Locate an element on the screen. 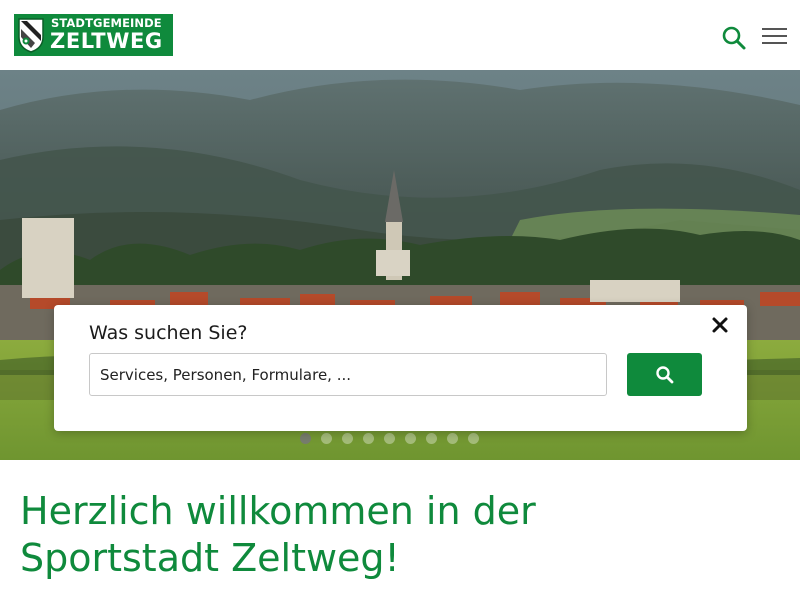 This screenshot has width=800, height=600. coat-of-arms-icon is located at coordinates (31, 35).